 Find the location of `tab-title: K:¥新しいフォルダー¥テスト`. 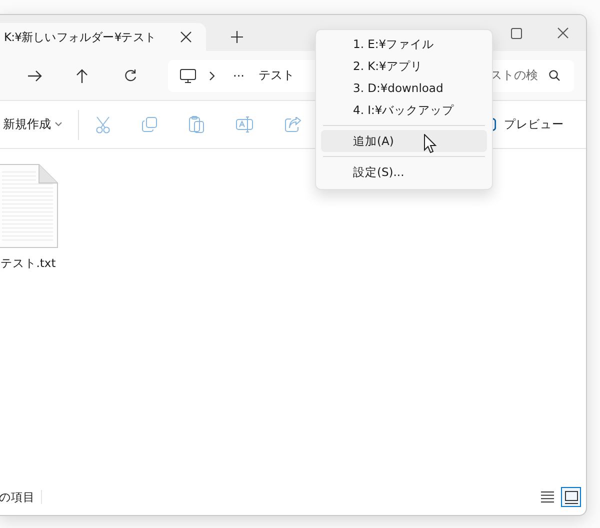

tab-title: K:¥新しいフォルダー¥テスト is located at coordinates (80, 37).